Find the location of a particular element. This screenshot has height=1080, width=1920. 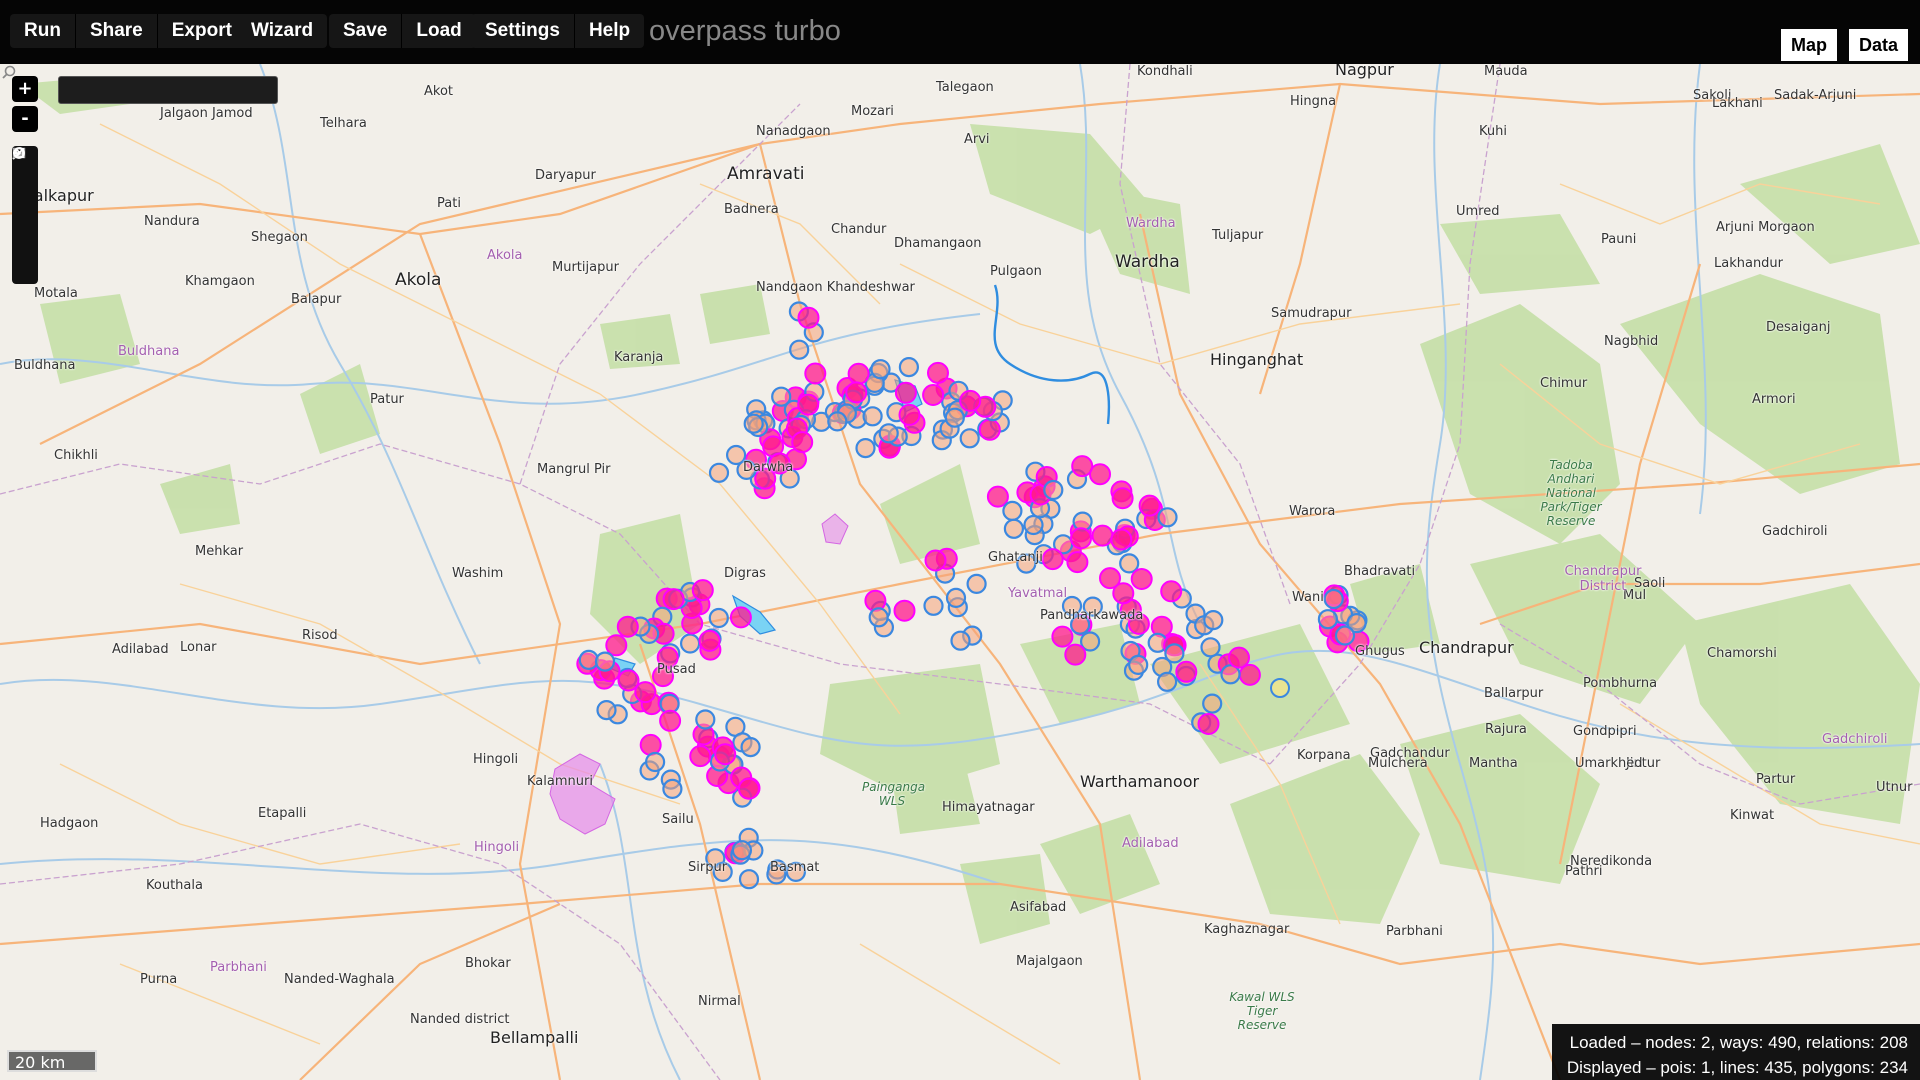

help-button: Help is located at coordinates (609, 31).